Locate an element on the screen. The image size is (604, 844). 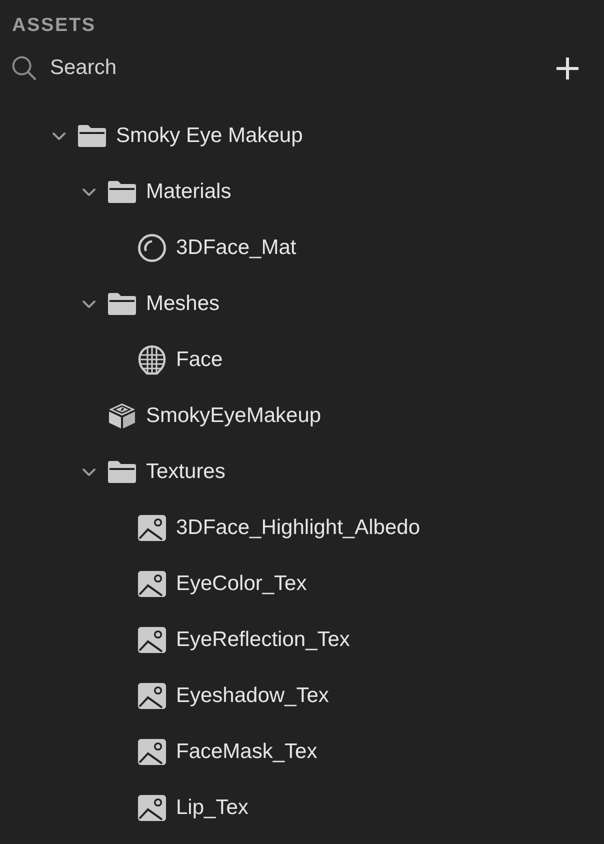
asset-name: SmokyEyeMakeup is located at coordinates (234, 416).